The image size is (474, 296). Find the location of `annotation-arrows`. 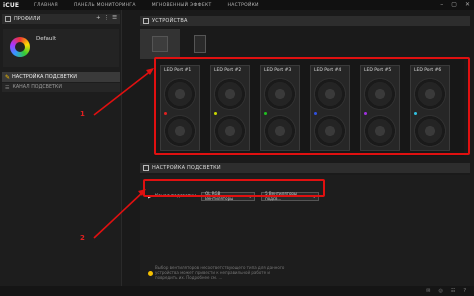

annotation-arrows is located at coordinates (123, 153).